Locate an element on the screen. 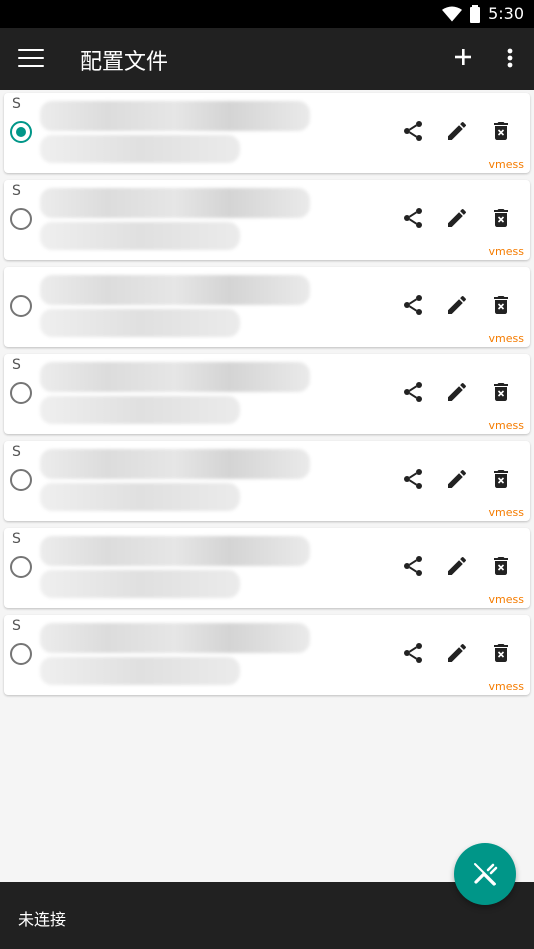  app-bar: 配置文件 is located at coordinates (267, 59).